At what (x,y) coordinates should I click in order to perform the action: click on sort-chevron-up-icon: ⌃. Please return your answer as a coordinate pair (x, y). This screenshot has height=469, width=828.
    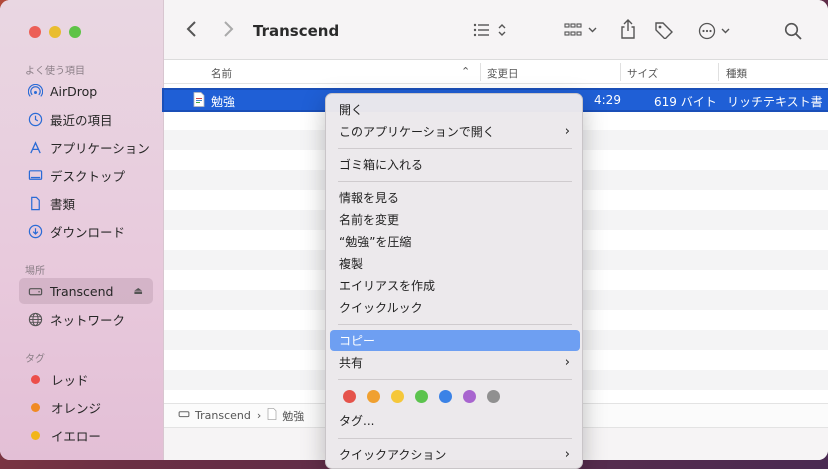
    Looking at the image, I should click on (465, 71).